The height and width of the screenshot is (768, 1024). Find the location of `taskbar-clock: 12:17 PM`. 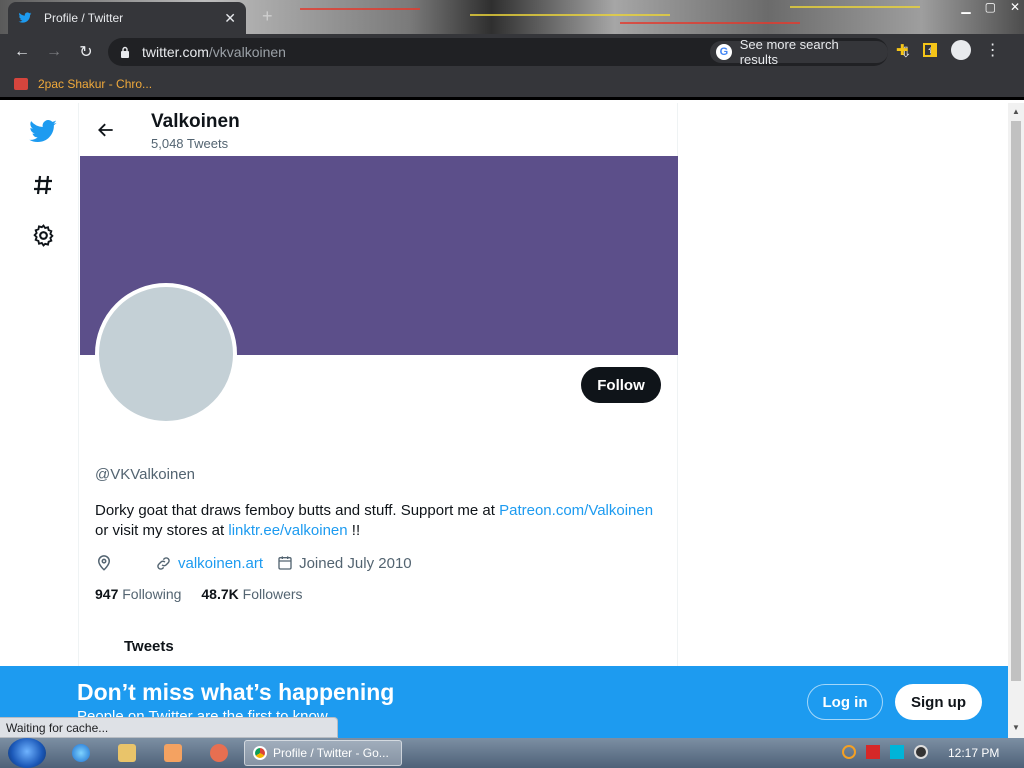

taskbar-clock: 12:17 PM is located at coordinates (973, 753).